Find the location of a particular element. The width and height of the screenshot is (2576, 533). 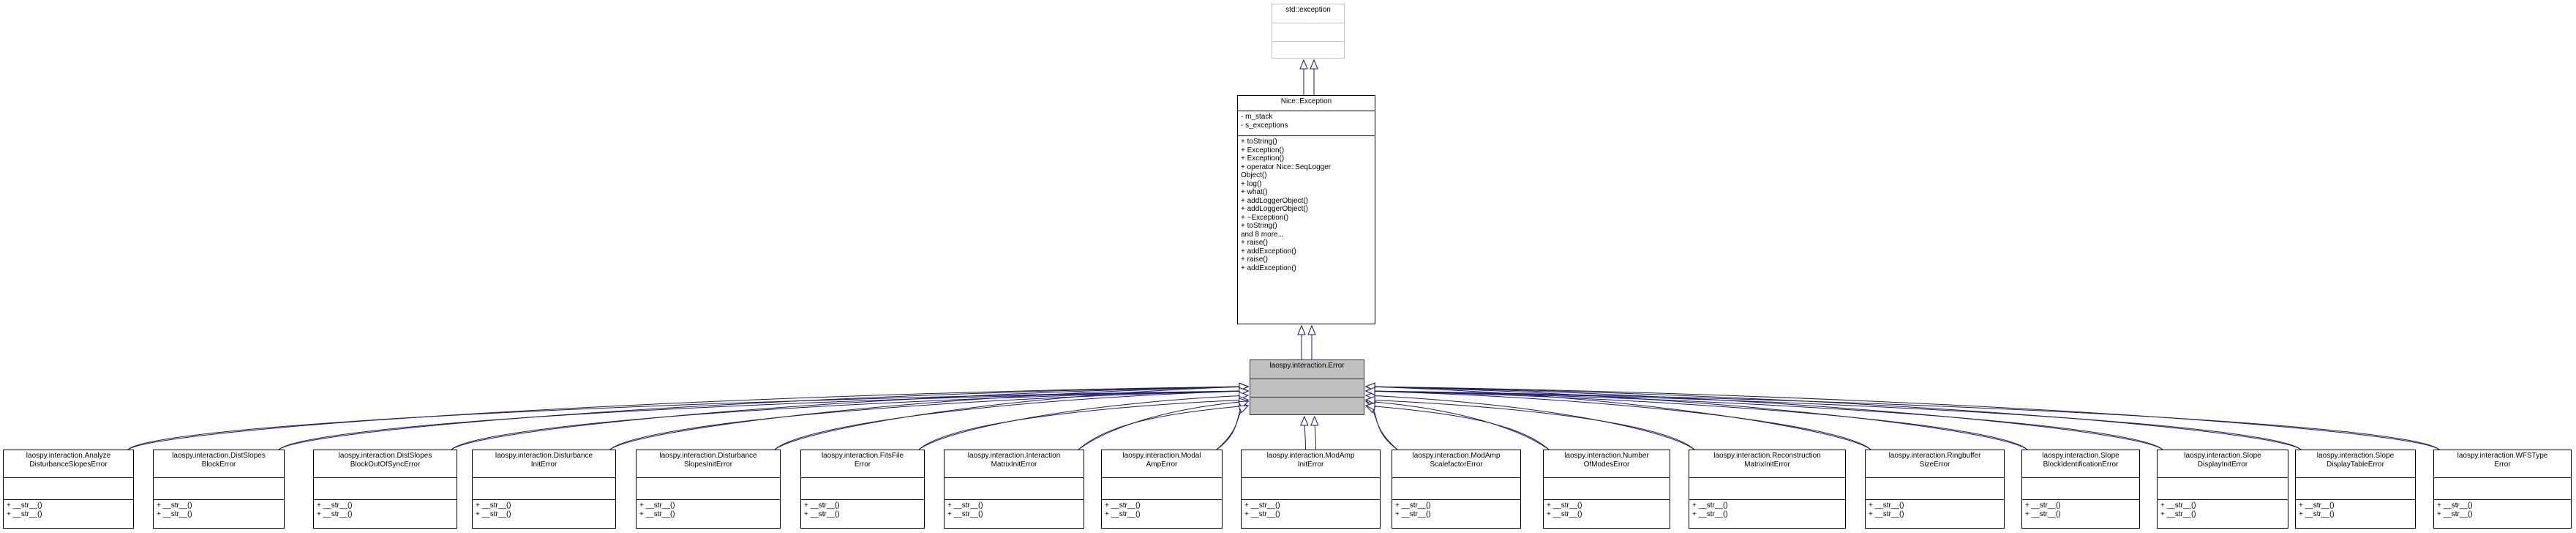

method: + addLoggerObject() is located at coordinates (1275, 200).